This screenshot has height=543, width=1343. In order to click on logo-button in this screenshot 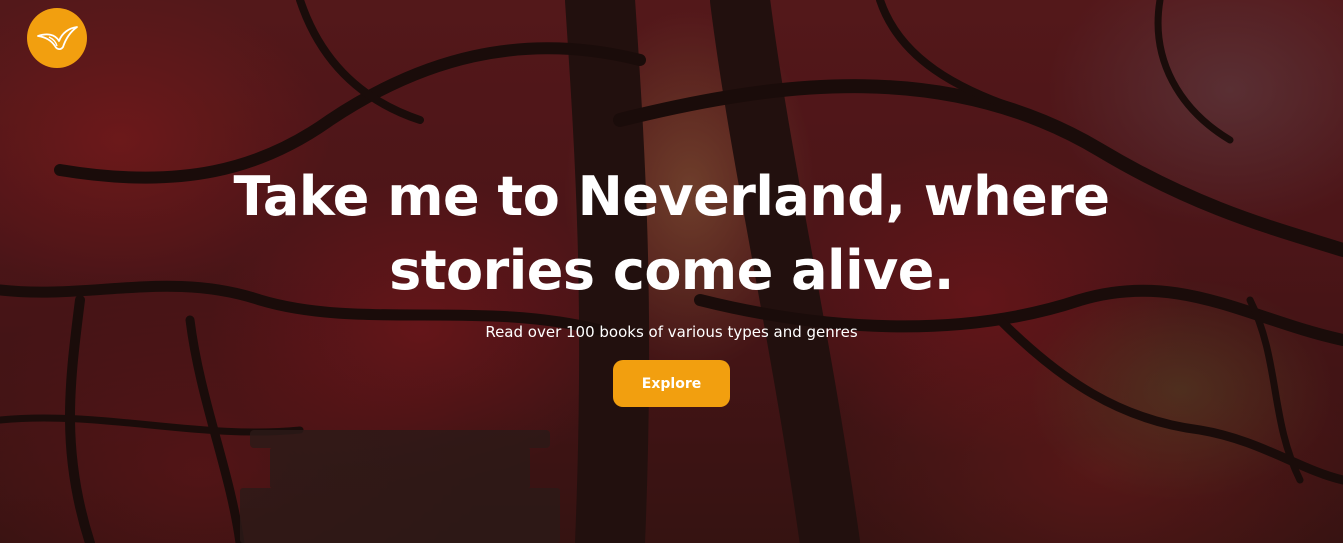, I will do `click(57, 38)`.